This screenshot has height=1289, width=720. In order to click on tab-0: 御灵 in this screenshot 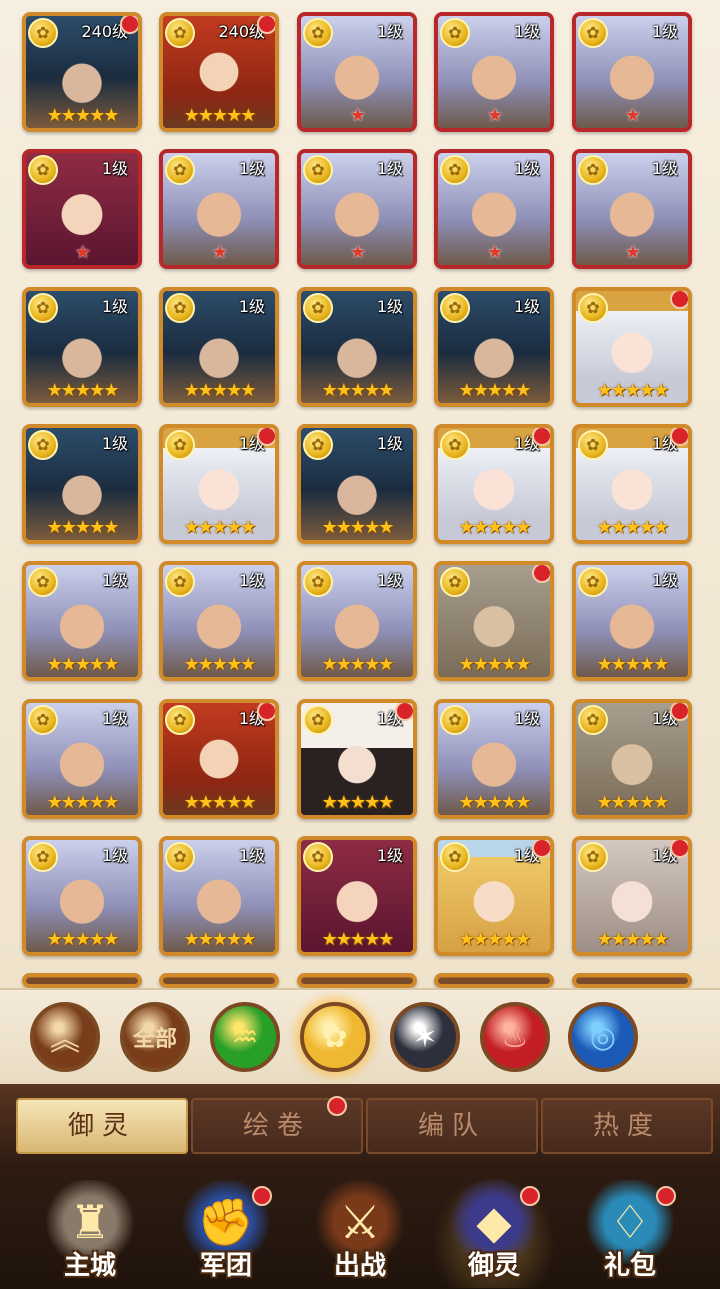, I will do `click(102, 1126)`.